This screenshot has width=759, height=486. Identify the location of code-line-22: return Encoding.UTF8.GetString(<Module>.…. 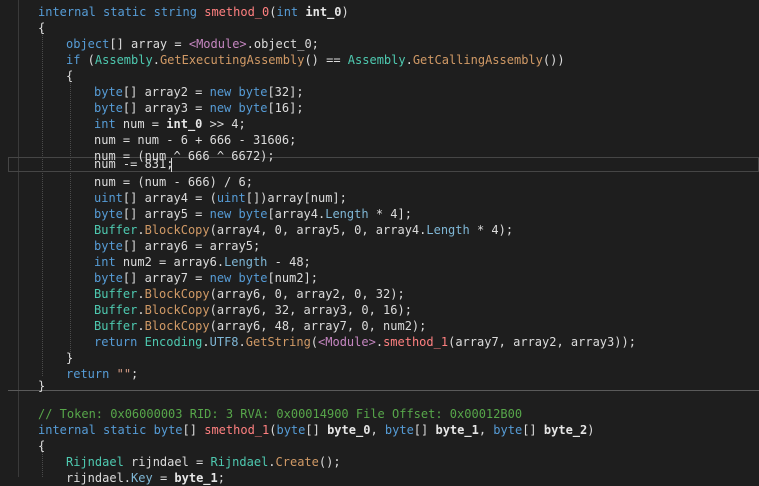
(365, 342).